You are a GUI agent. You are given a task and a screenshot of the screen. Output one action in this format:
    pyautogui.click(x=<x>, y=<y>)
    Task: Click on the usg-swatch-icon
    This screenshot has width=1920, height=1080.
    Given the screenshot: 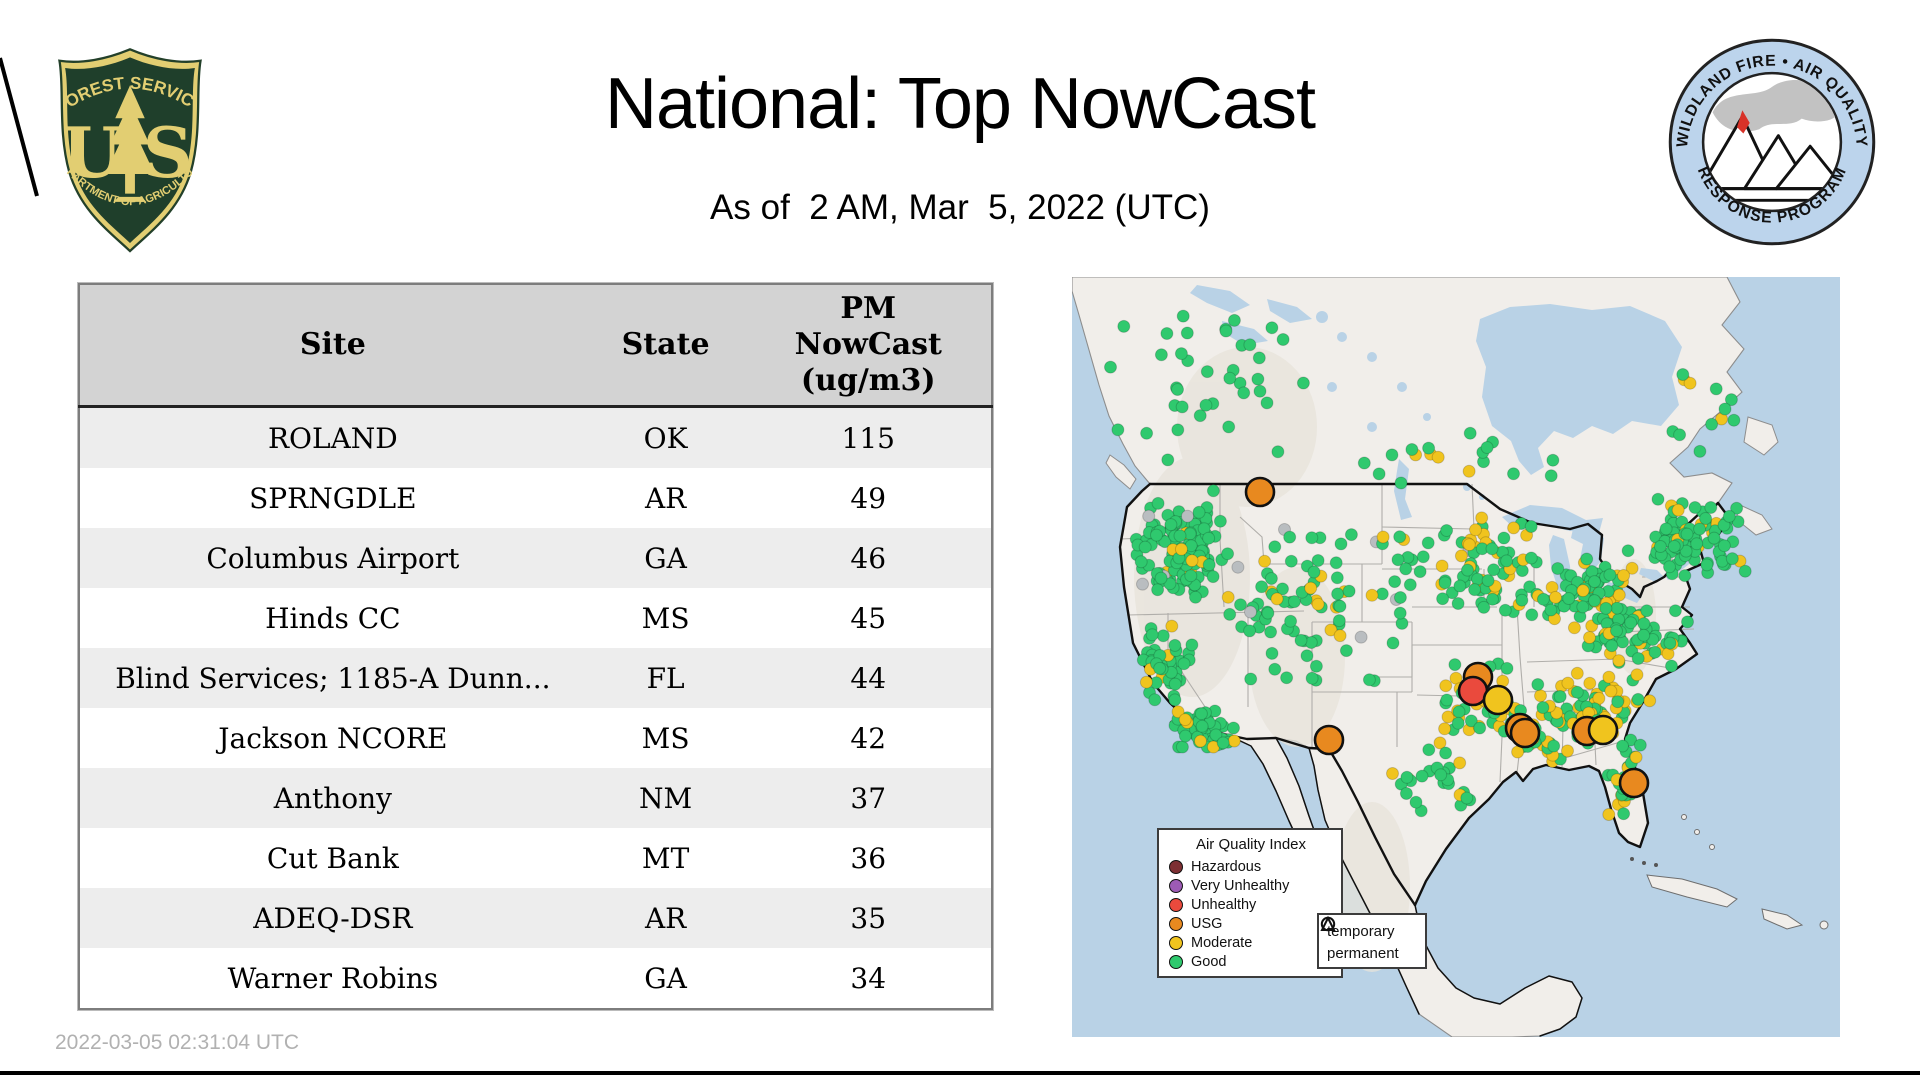 What is the action you would take?
    pyautogui.click(x=1176, y=923)
    